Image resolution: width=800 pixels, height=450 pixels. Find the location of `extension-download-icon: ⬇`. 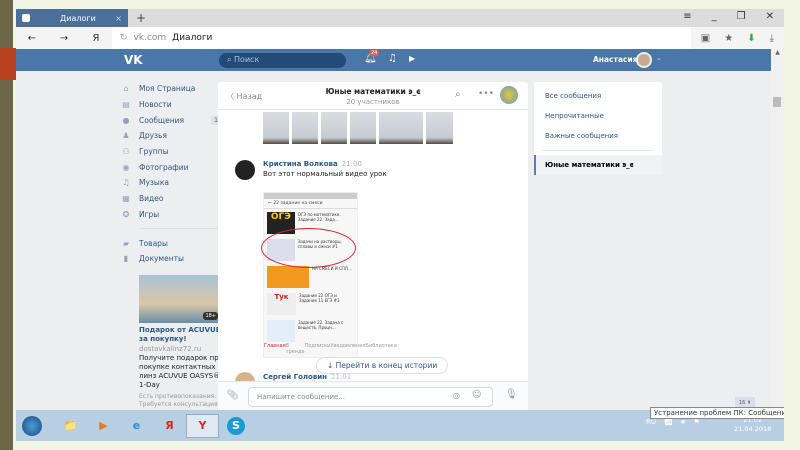

extension-download-icon: ⬇ is located at coordinates (751, 38).